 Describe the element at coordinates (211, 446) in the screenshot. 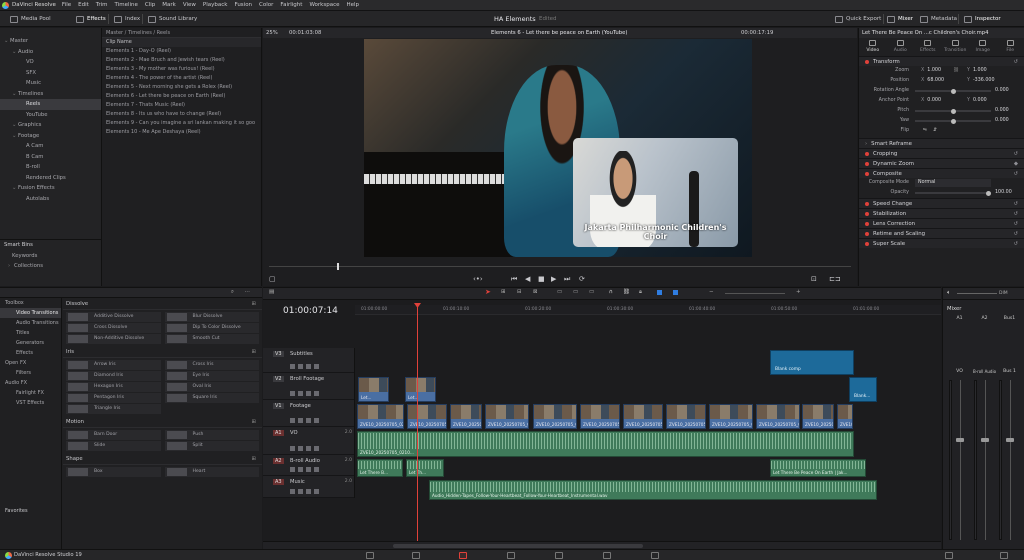

I see `effect-item: Split` at that location.